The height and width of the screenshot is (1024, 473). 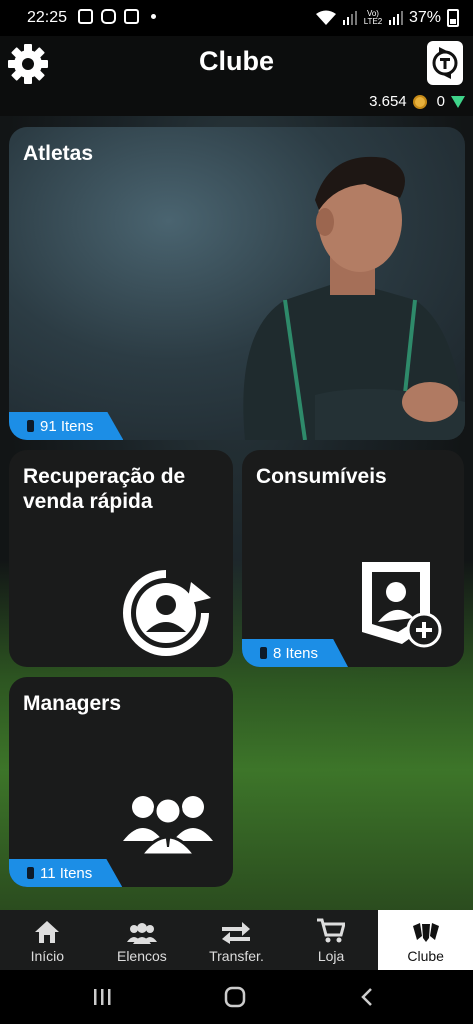 I want to click on cart-icon, so click(x=331, y=930).